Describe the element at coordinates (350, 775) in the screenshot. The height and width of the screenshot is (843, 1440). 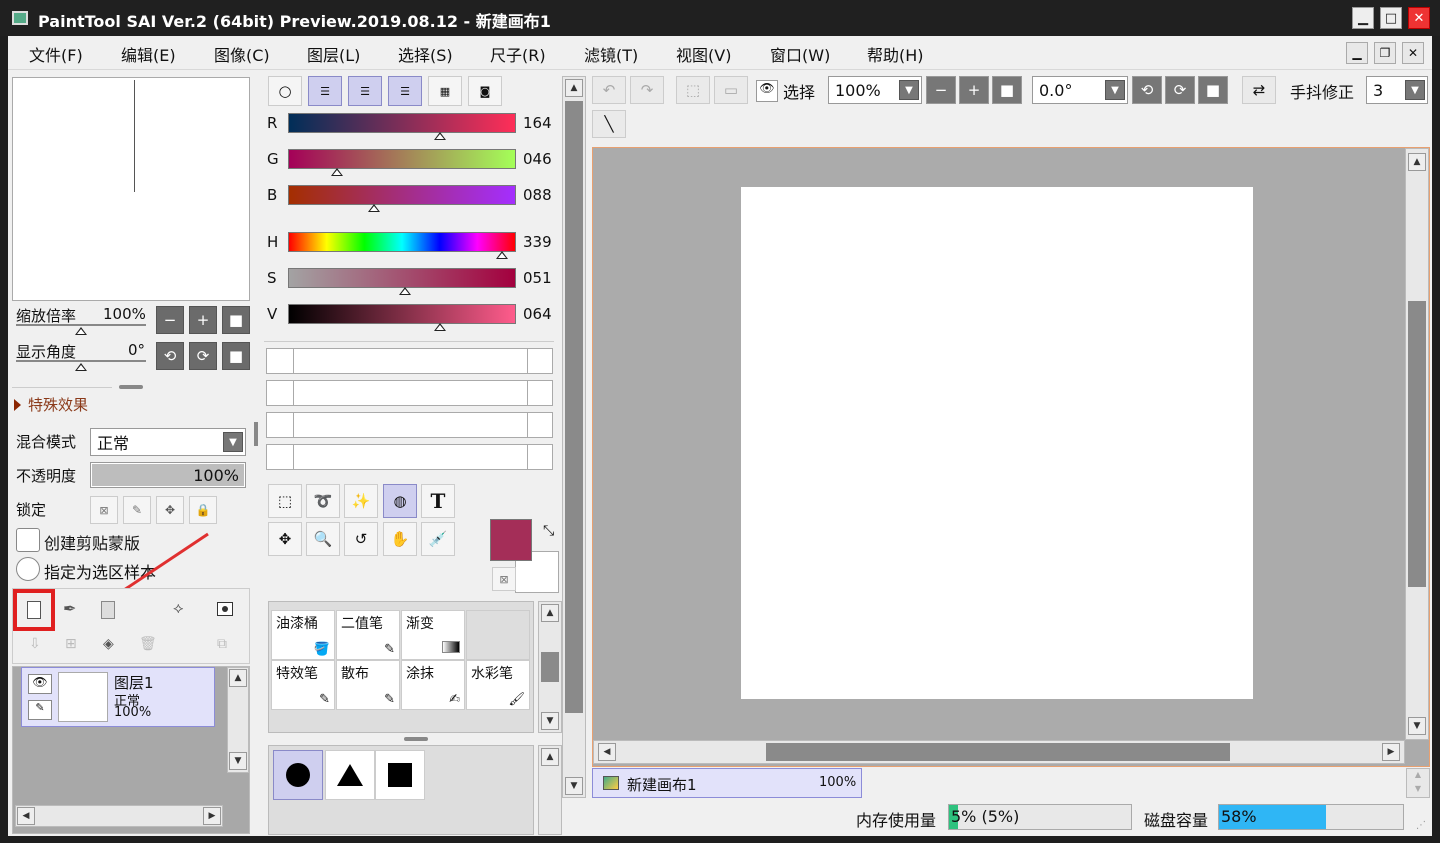
I see `triangle-shape-icon` at that location.